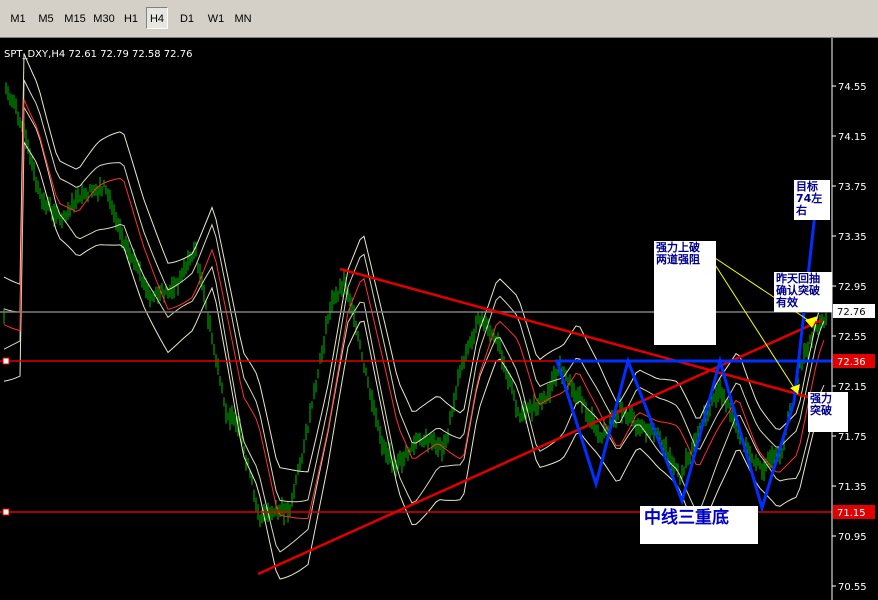 This screenshot has width=878, height=600. Describe the element at coordinates (98, 54) in the screenshot. I see `symbol-info: SPT_DXY,H4 72.61 72.79 72.58 72.76` at that location.